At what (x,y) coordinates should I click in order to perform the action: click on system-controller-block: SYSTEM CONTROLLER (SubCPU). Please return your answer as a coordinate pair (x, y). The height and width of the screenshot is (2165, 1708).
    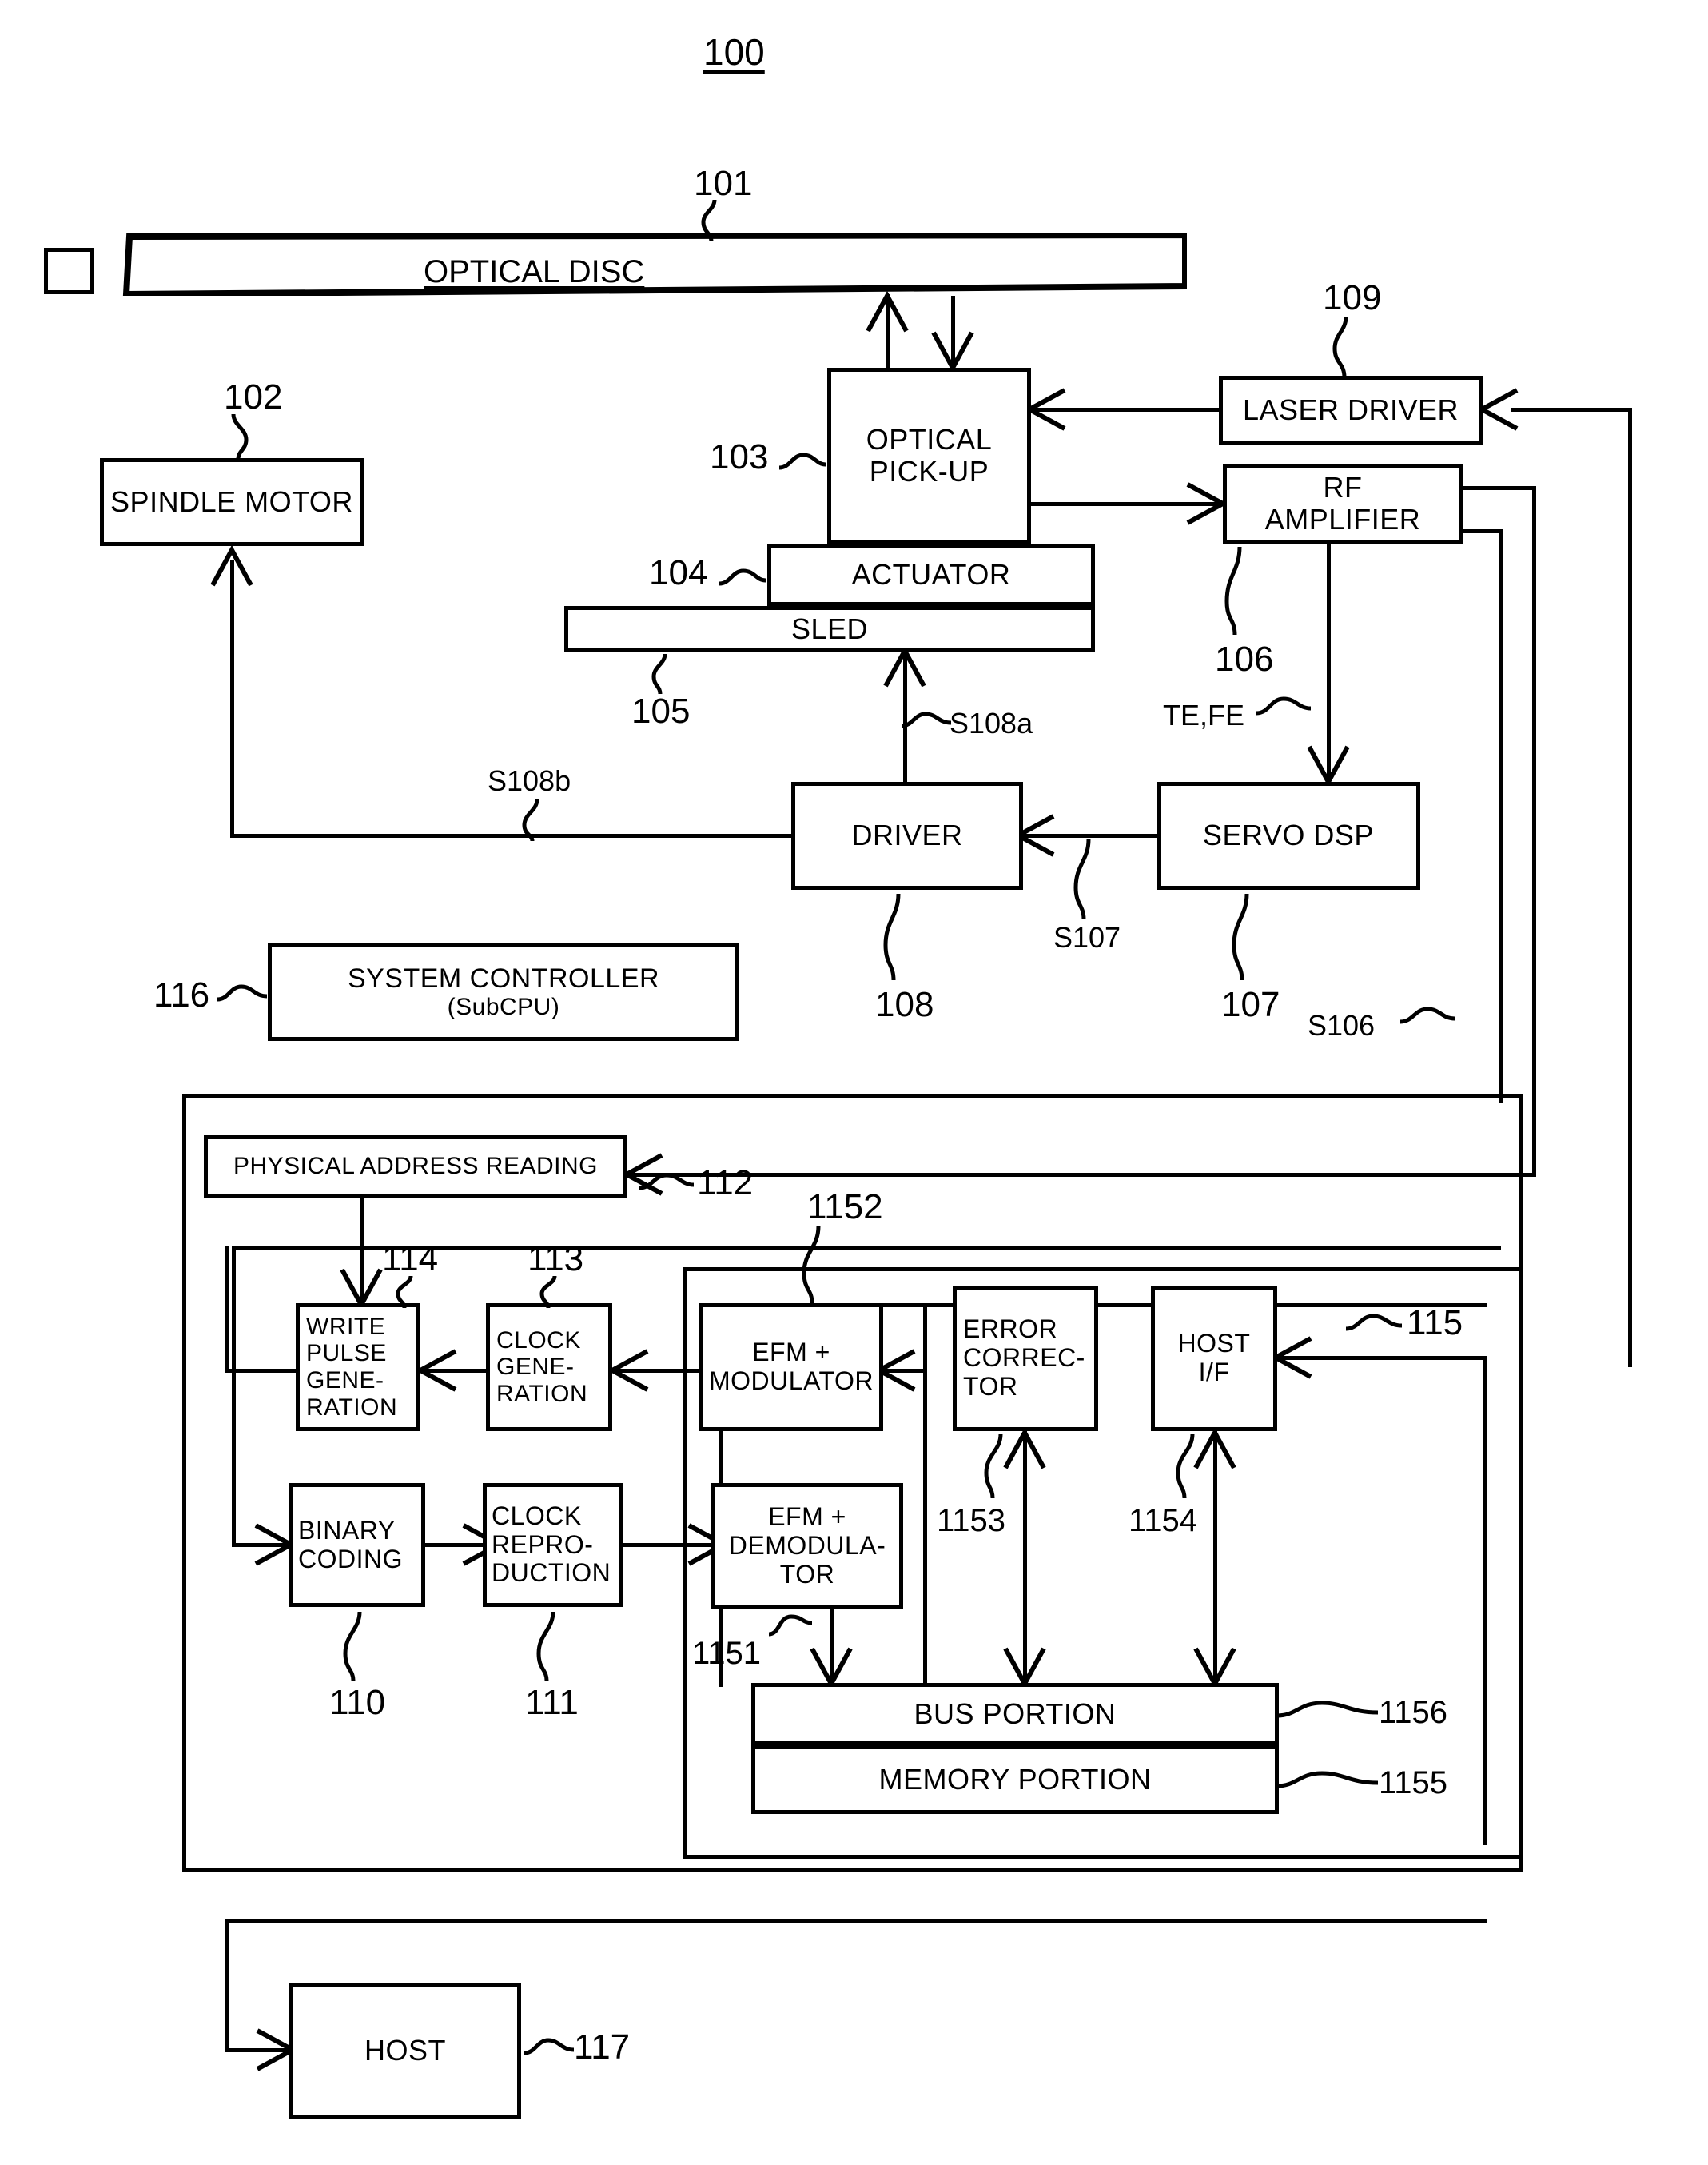
    Looking at the image, I should click on (503, 992).